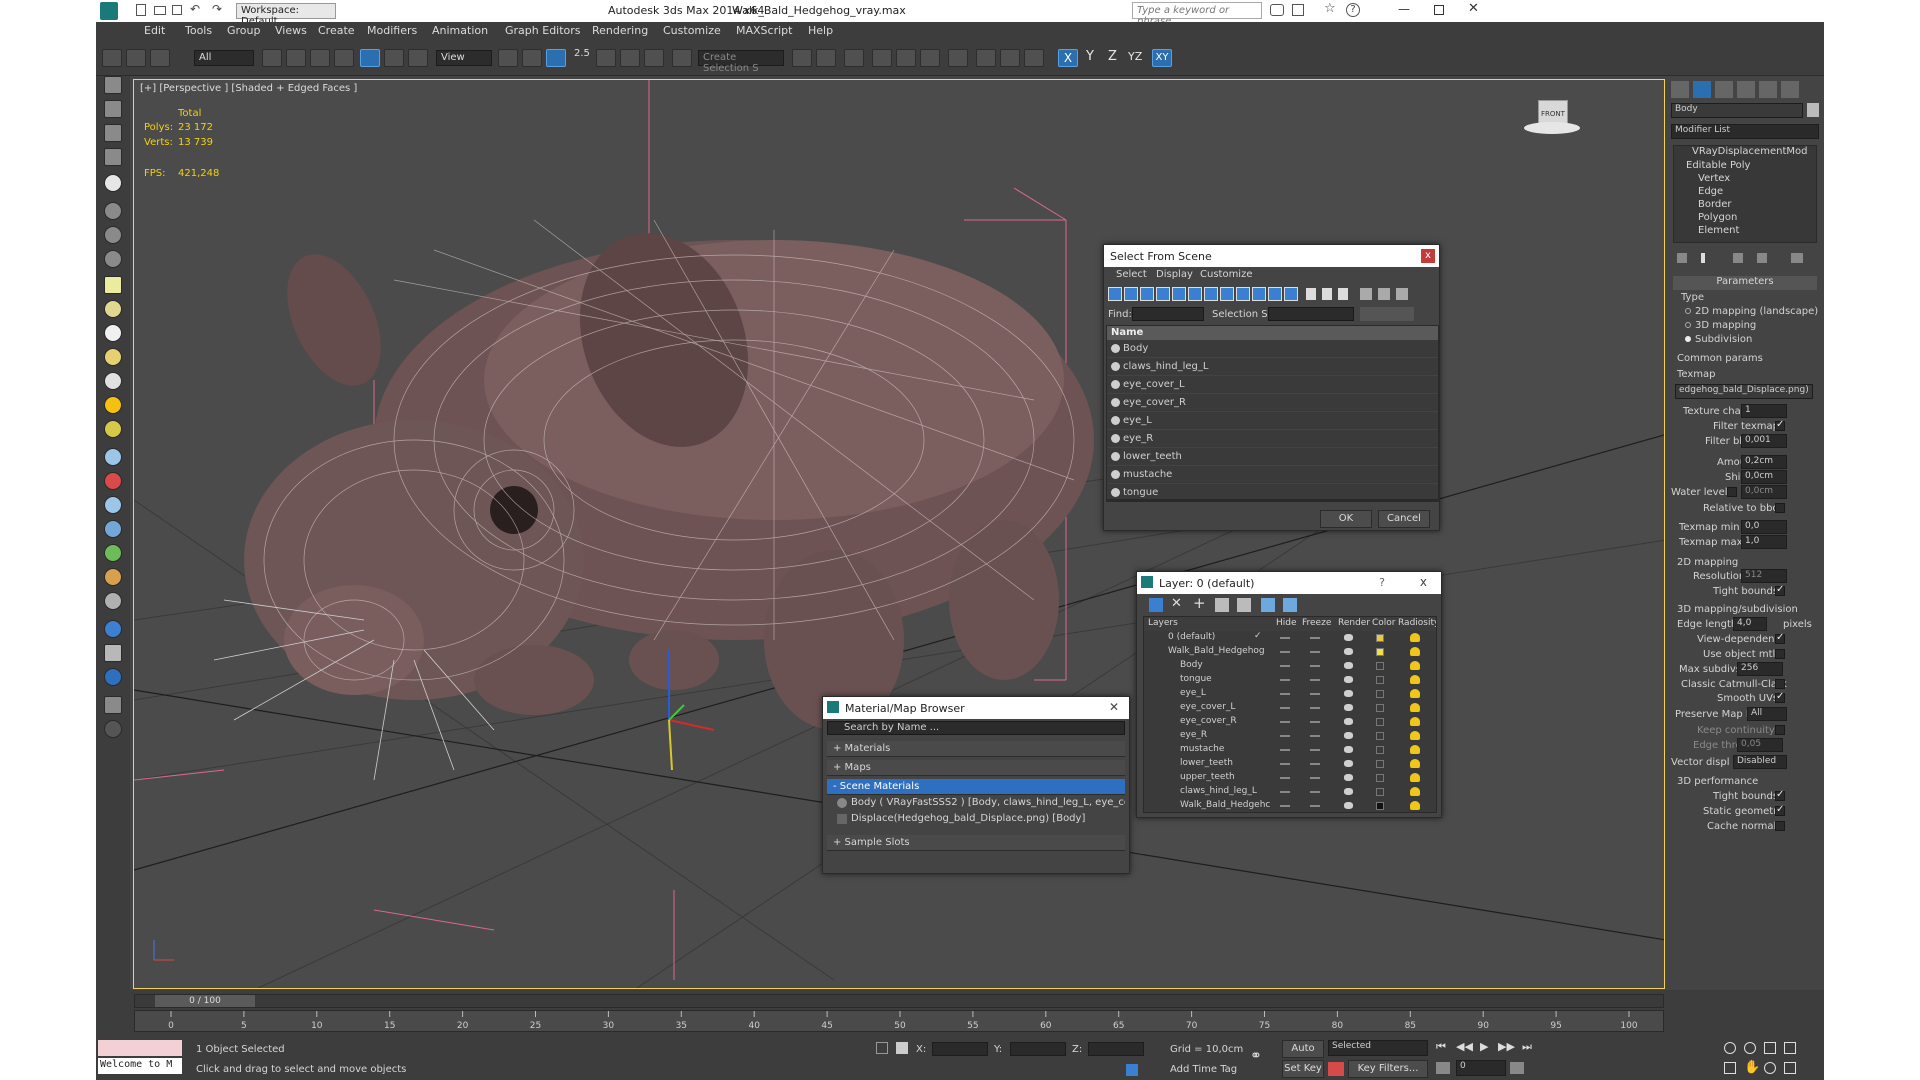 This screenshot has width=1920, height=1080. Describe the element at coordinates (1272, 403) in the screenshot. I see `sfs-item-eye-cover-r: eye_cover_R` at that location.